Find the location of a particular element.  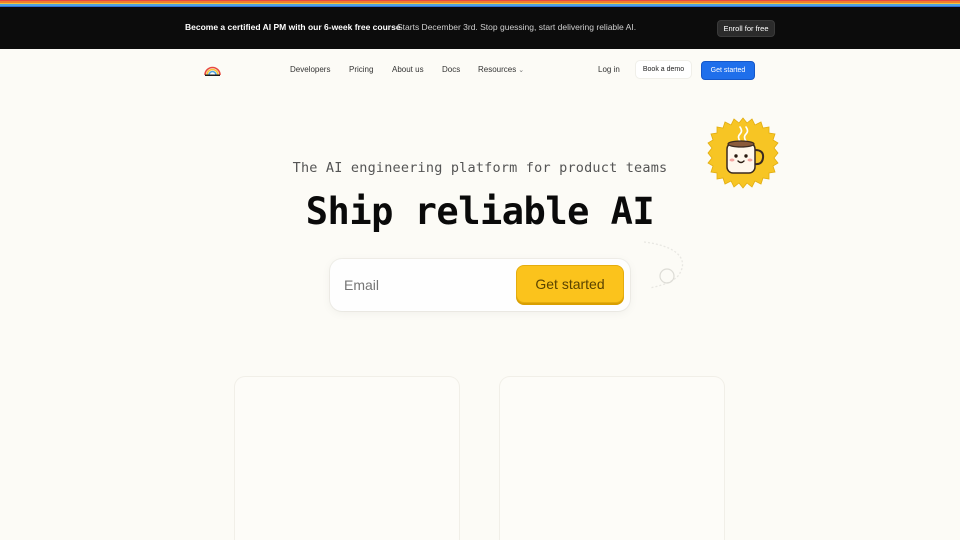

login-link: Log in is located at coordinates (609, 69).